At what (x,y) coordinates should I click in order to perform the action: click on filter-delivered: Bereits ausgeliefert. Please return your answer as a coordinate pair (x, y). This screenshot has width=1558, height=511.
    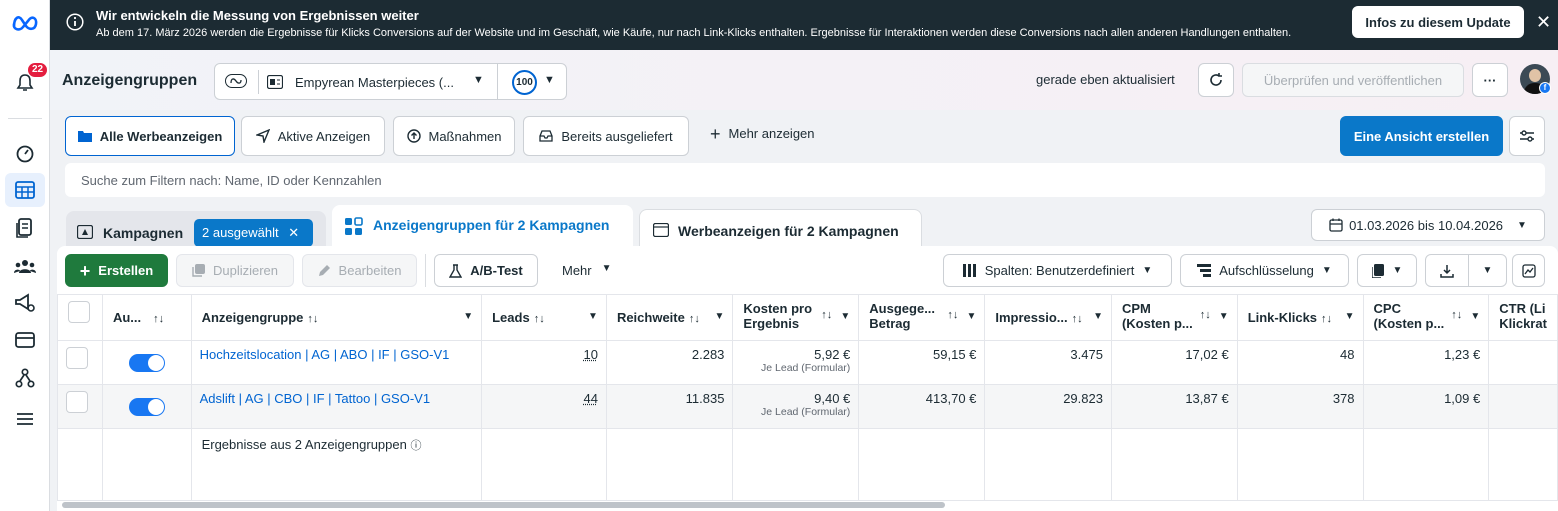
    Looking at the image, I should click on (606, 136).